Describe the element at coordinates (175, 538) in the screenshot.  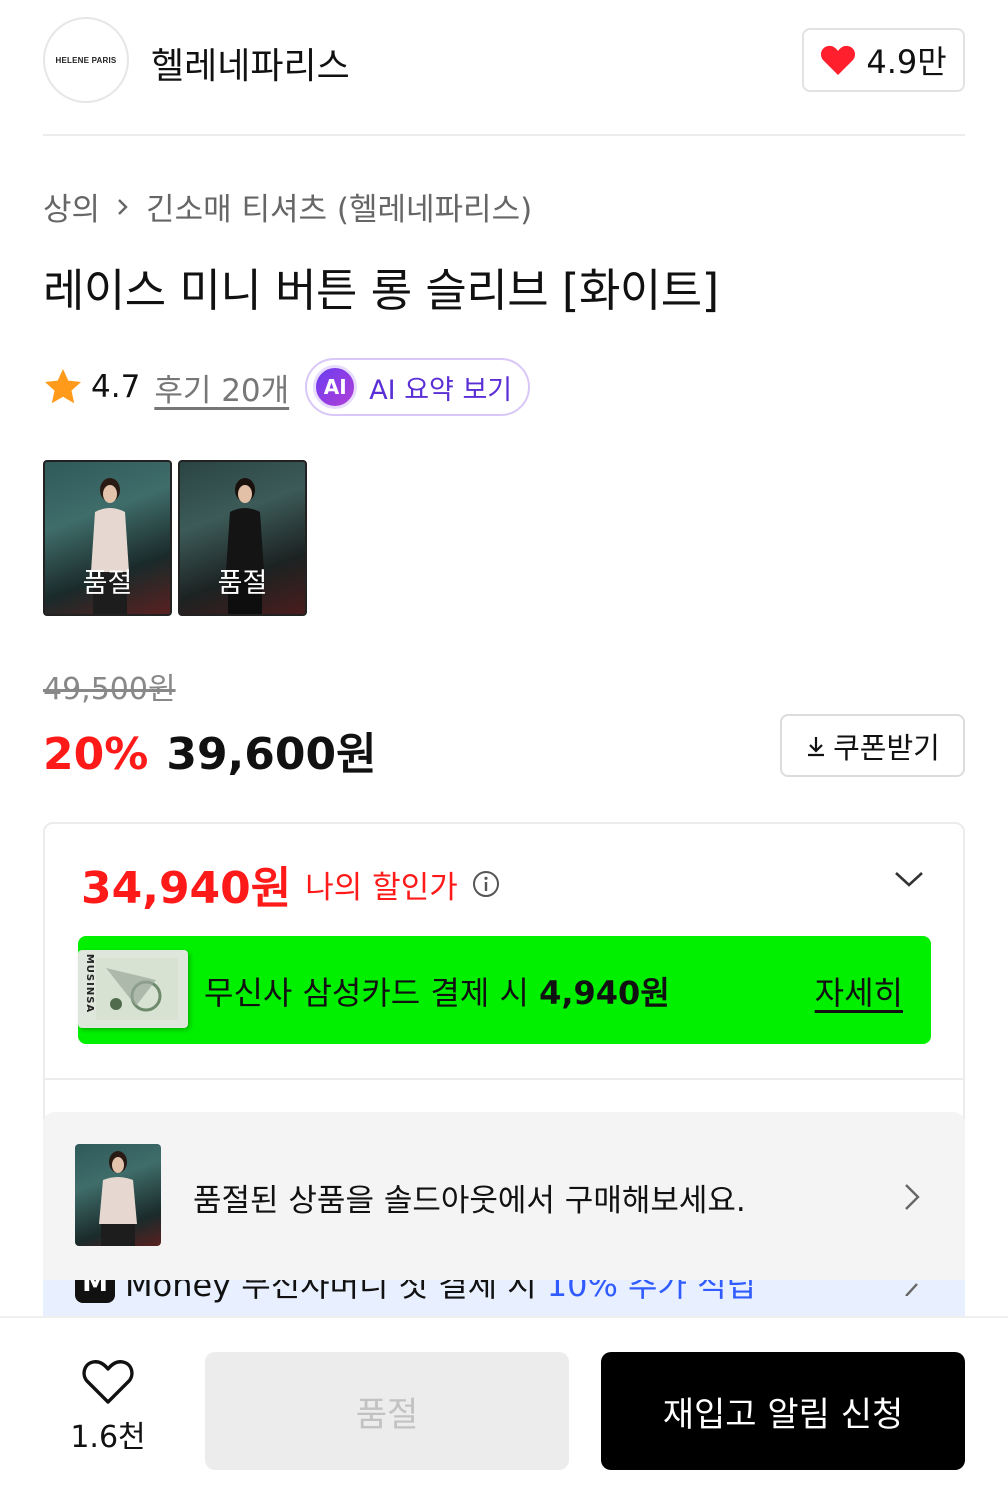
I see `color-options: 품절 품절` at that location.